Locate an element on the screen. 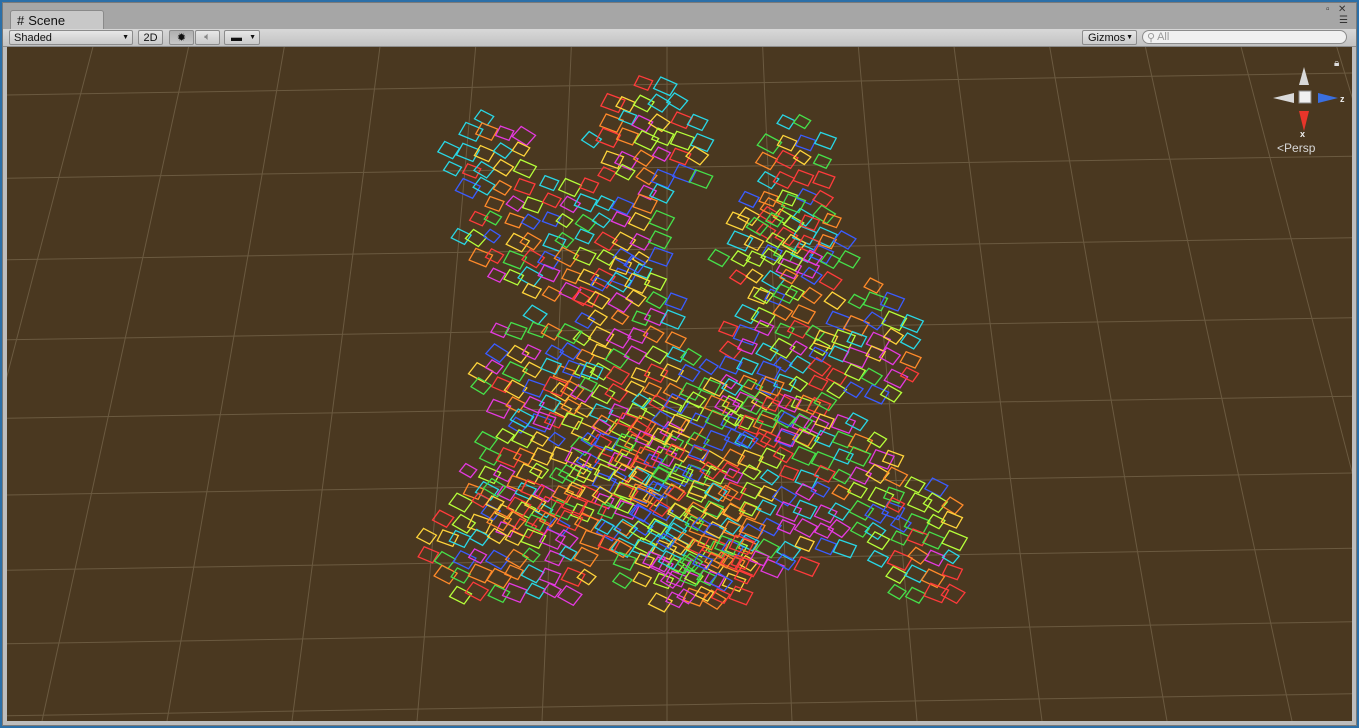 The width and height of the screenshot is (1359, 728). lighting-toggle-button: ✹ is located at coordinates (181, 37).